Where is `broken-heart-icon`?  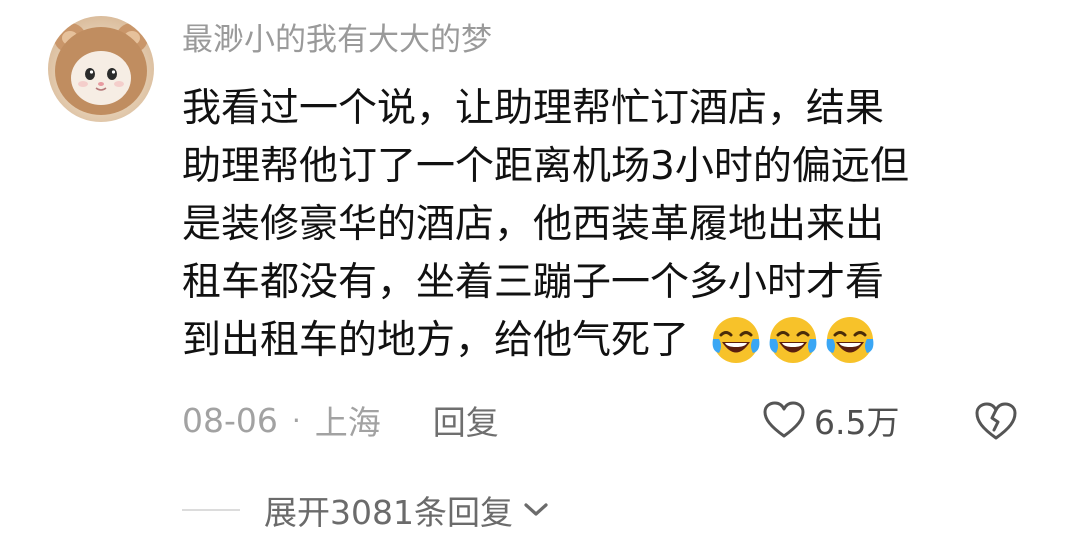 broken-heart-icon is located at coordinates (996, 421).